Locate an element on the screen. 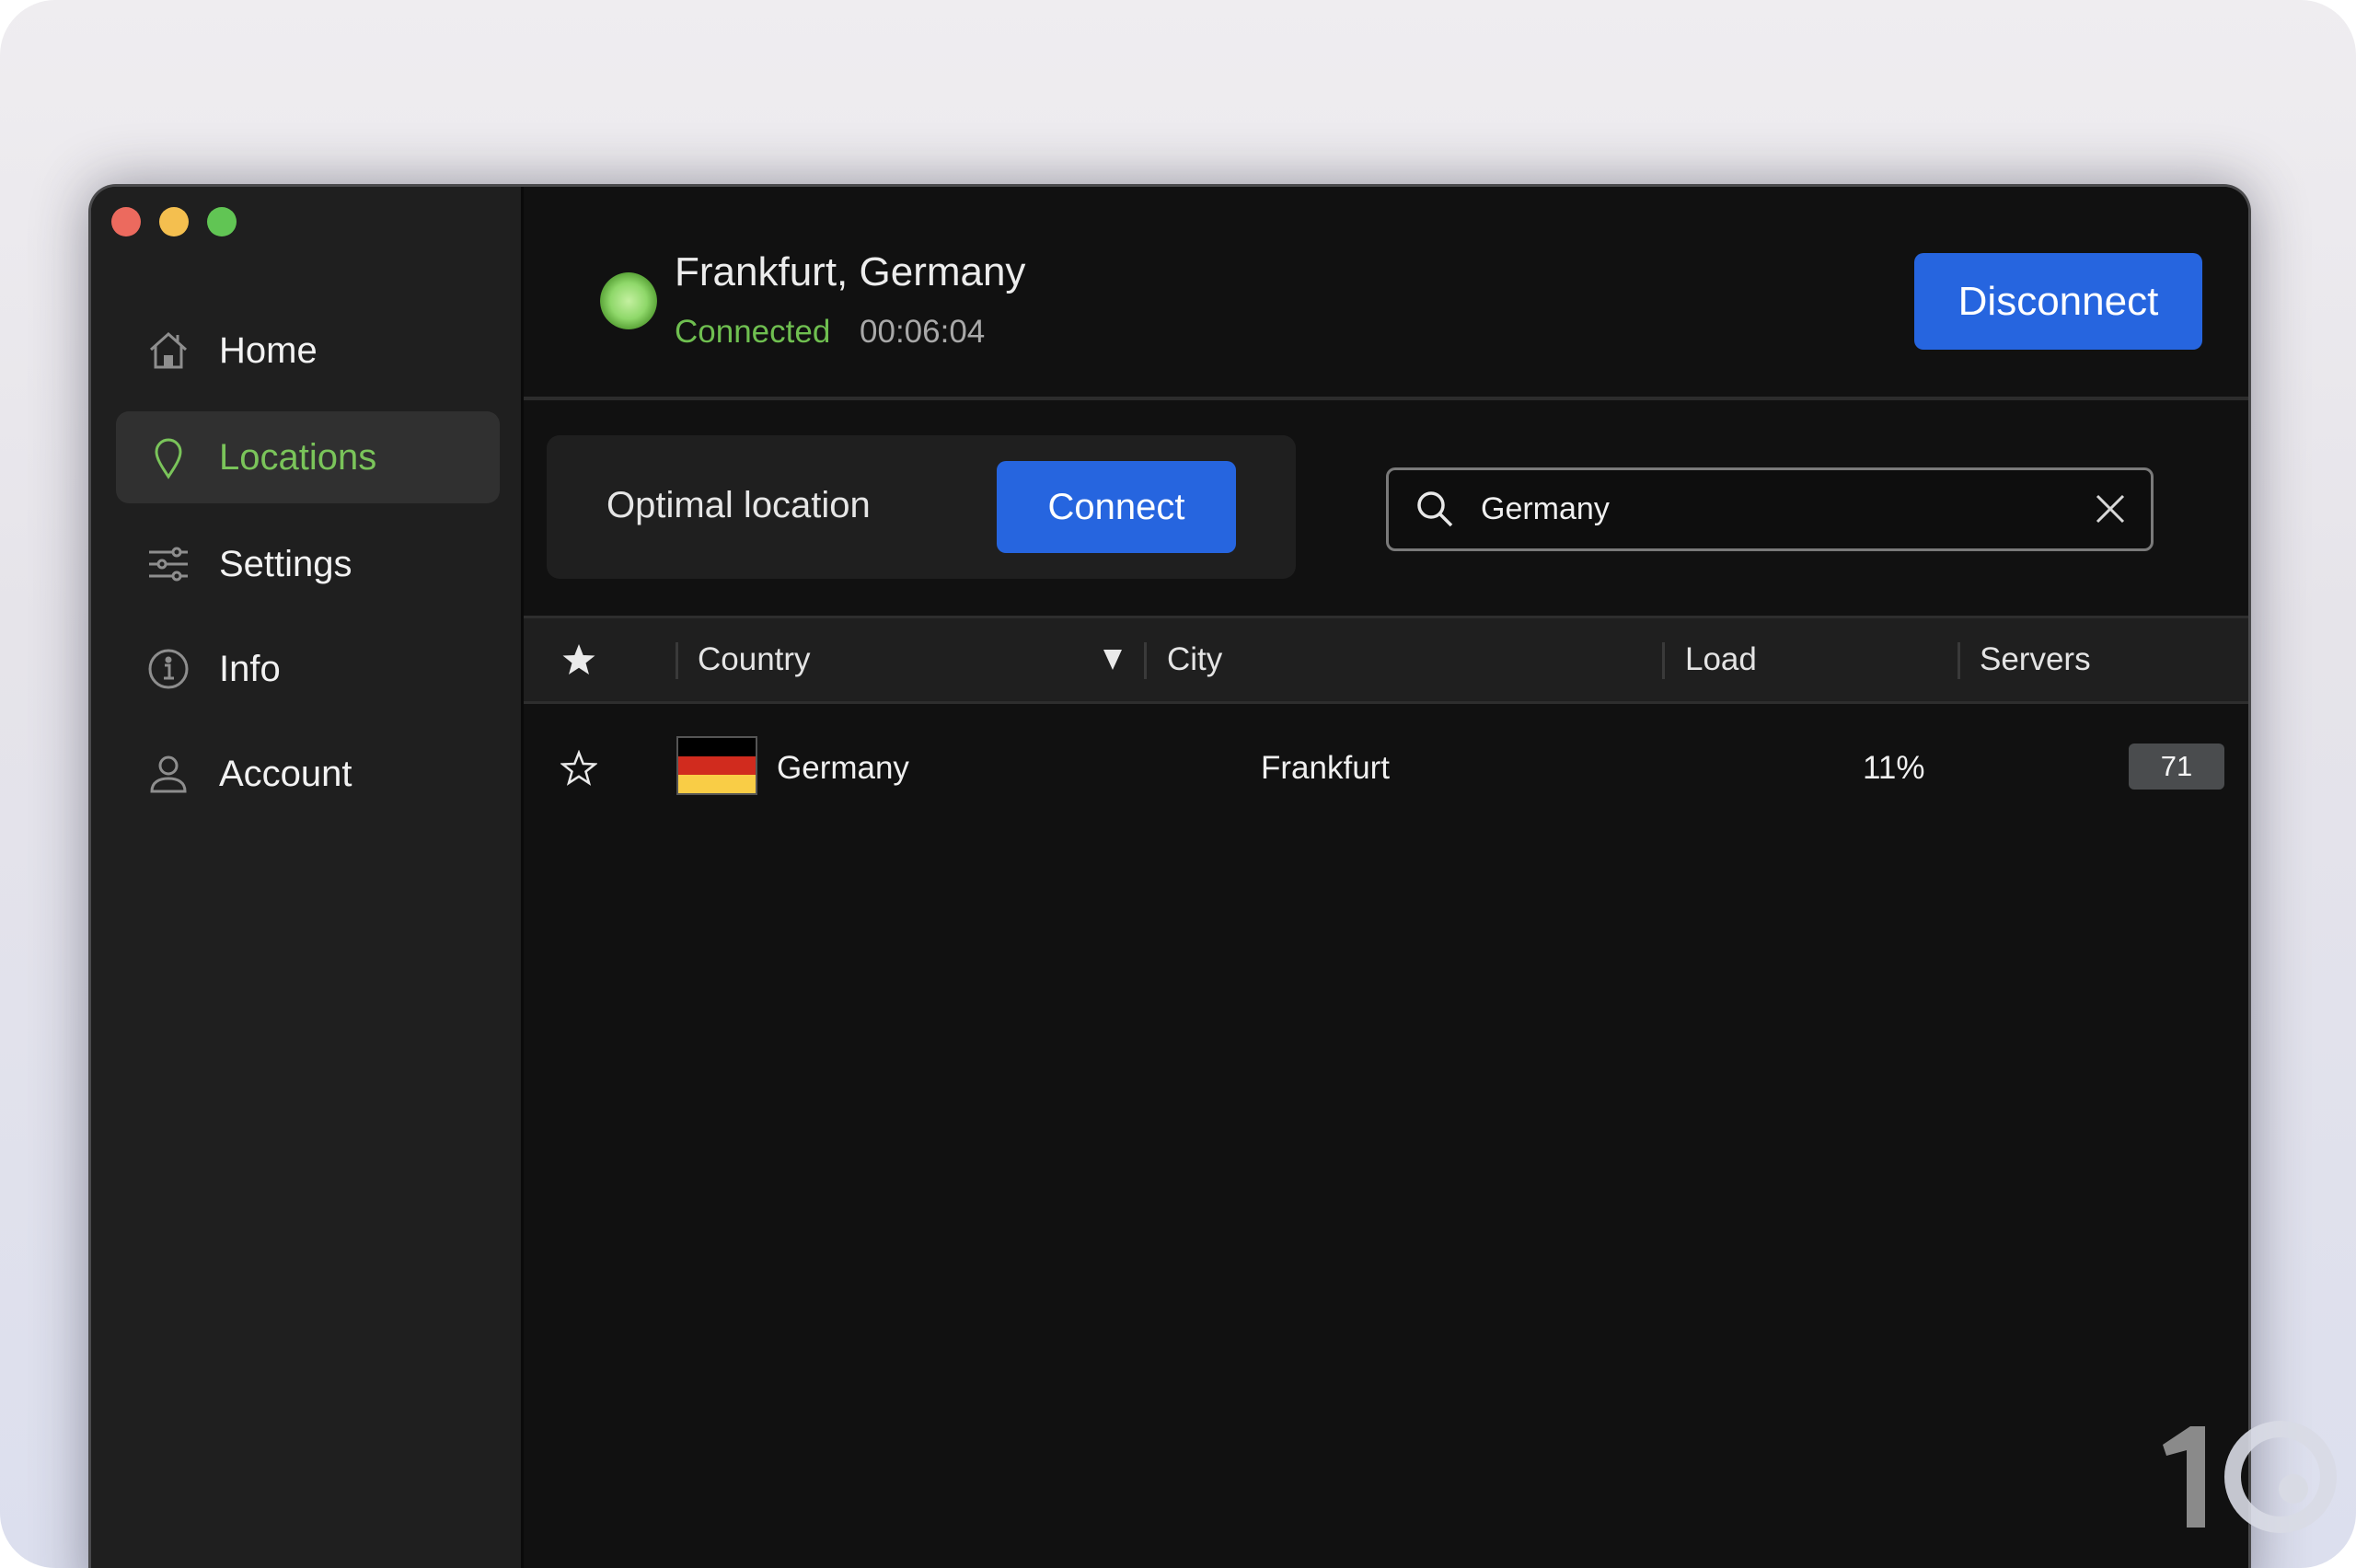  connection-status: Connected 00:06:04 is located at coordinates (830, 332).